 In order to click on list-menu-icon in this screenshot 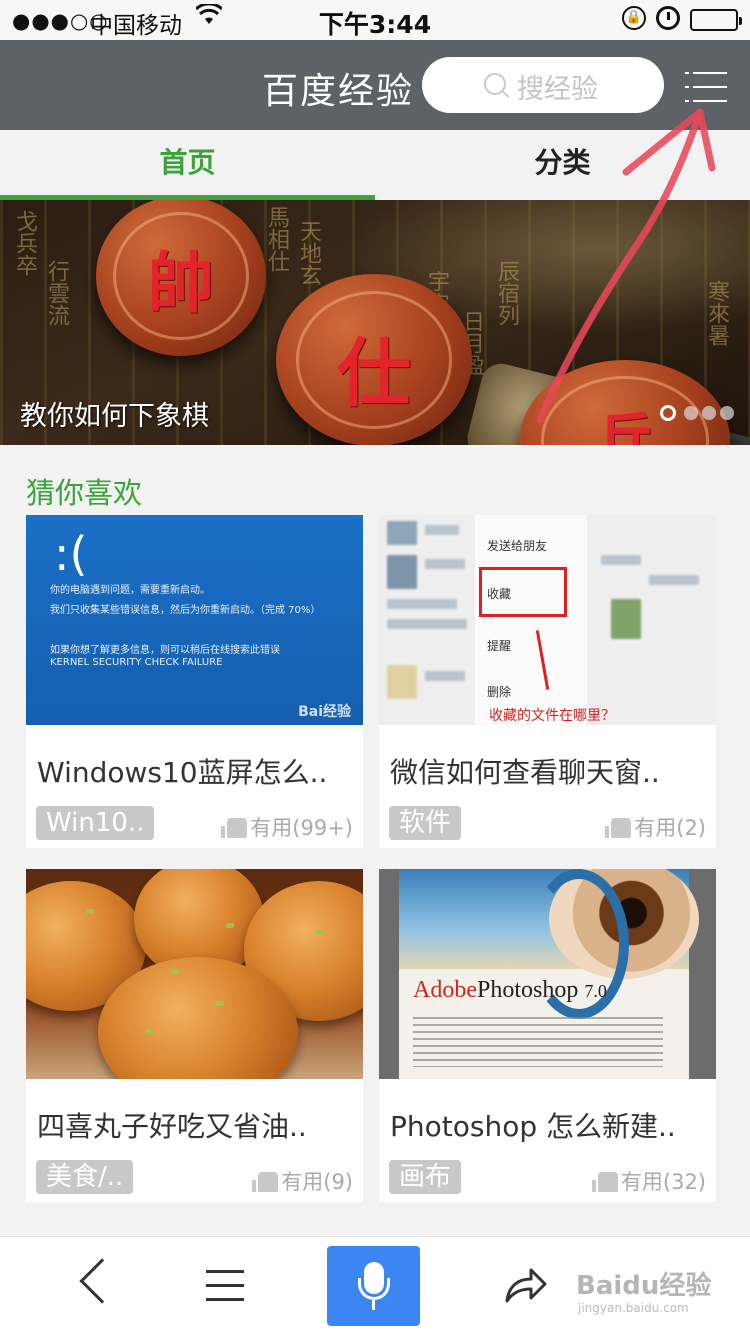, I will do `click(225, 1286)`.